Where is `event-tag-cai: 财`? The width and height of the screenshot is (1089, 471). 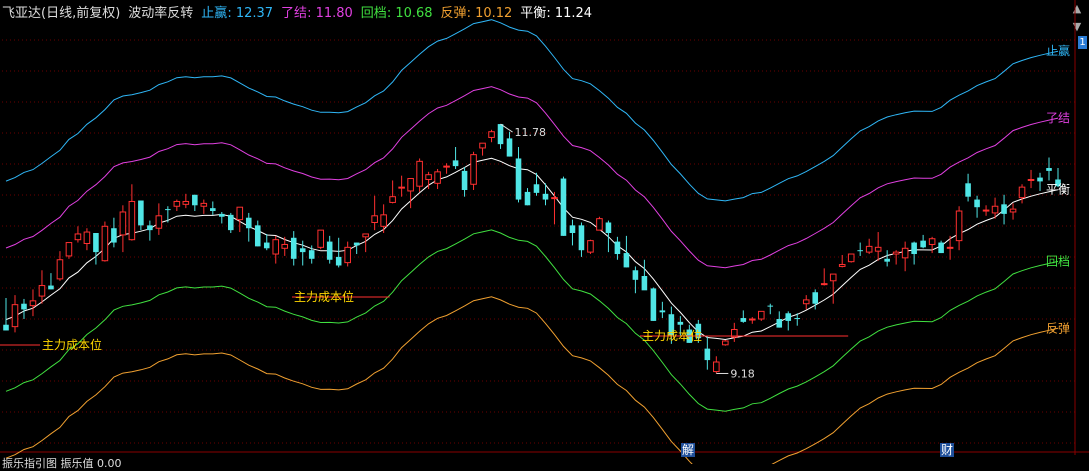
event-tag-cai: 财 is located at coordinates (947, 450).